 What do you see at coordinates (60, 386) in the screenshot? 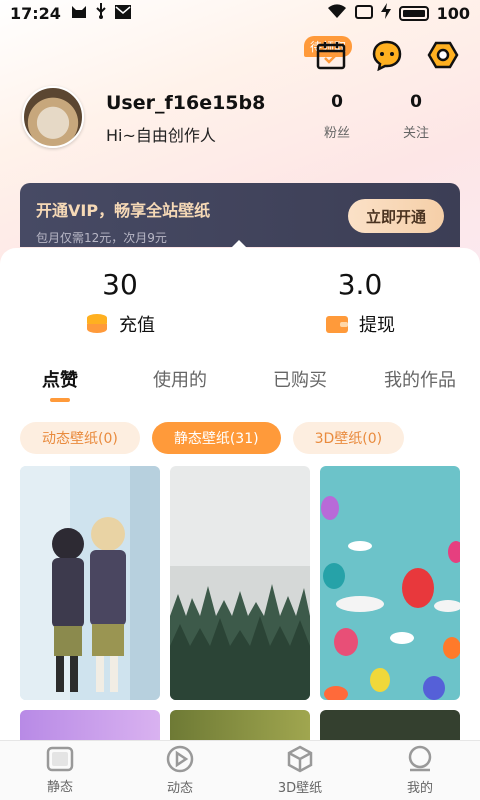
I see `tab-likes: 点赞` at bounding box center [60, 386].